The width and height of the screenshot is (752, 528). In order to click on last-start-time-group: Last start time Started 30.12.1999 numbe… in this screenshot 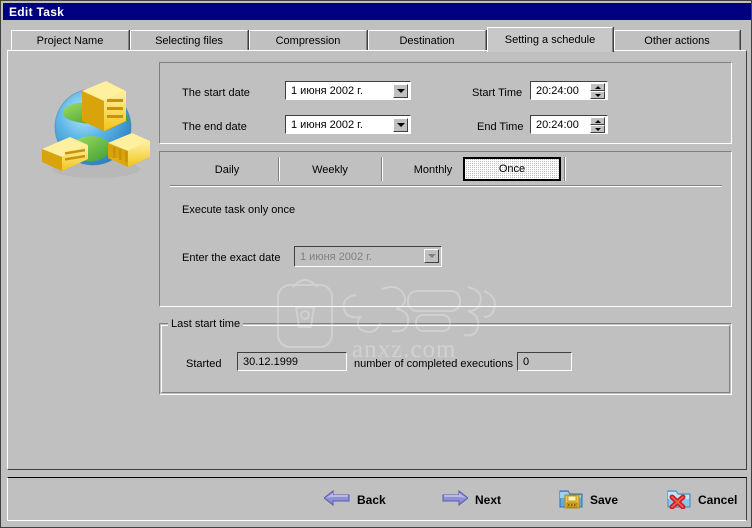, I will do `click(445, 356)`.